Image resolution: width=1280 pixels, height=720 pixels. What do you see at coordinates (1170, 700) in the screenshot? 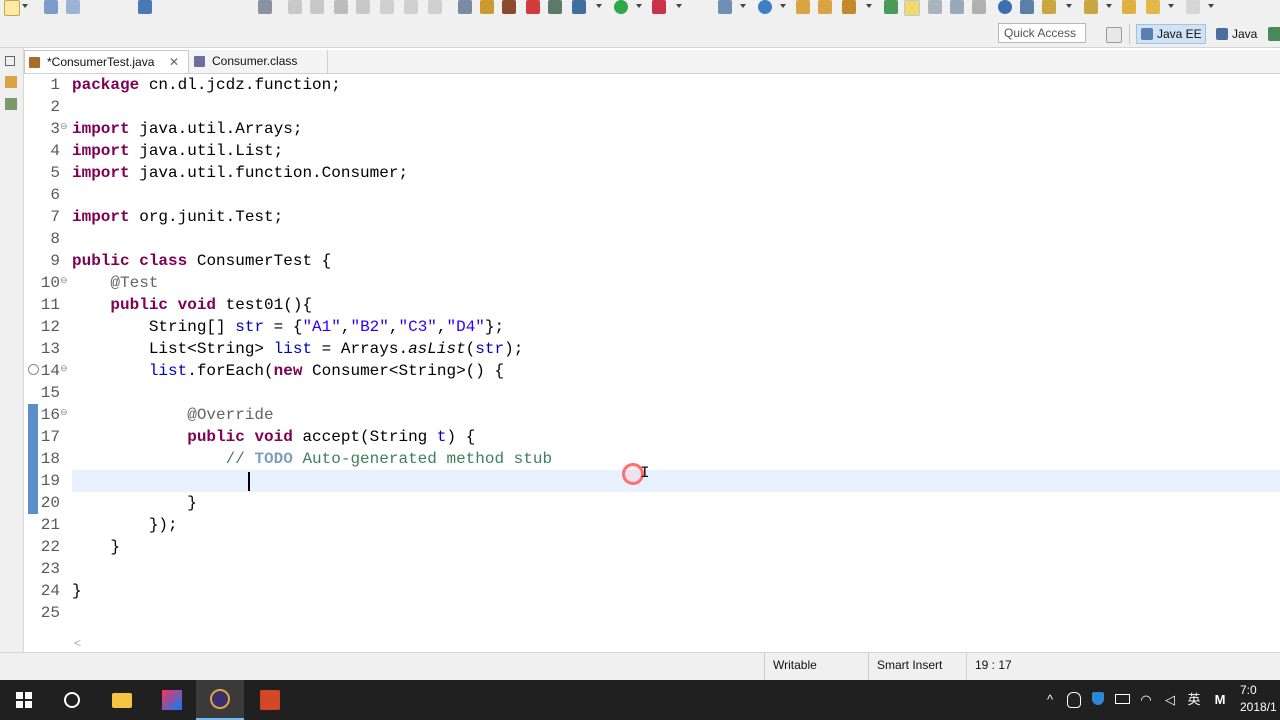
I see `volume-icon: ◁` at bounding box center [1170, 700].